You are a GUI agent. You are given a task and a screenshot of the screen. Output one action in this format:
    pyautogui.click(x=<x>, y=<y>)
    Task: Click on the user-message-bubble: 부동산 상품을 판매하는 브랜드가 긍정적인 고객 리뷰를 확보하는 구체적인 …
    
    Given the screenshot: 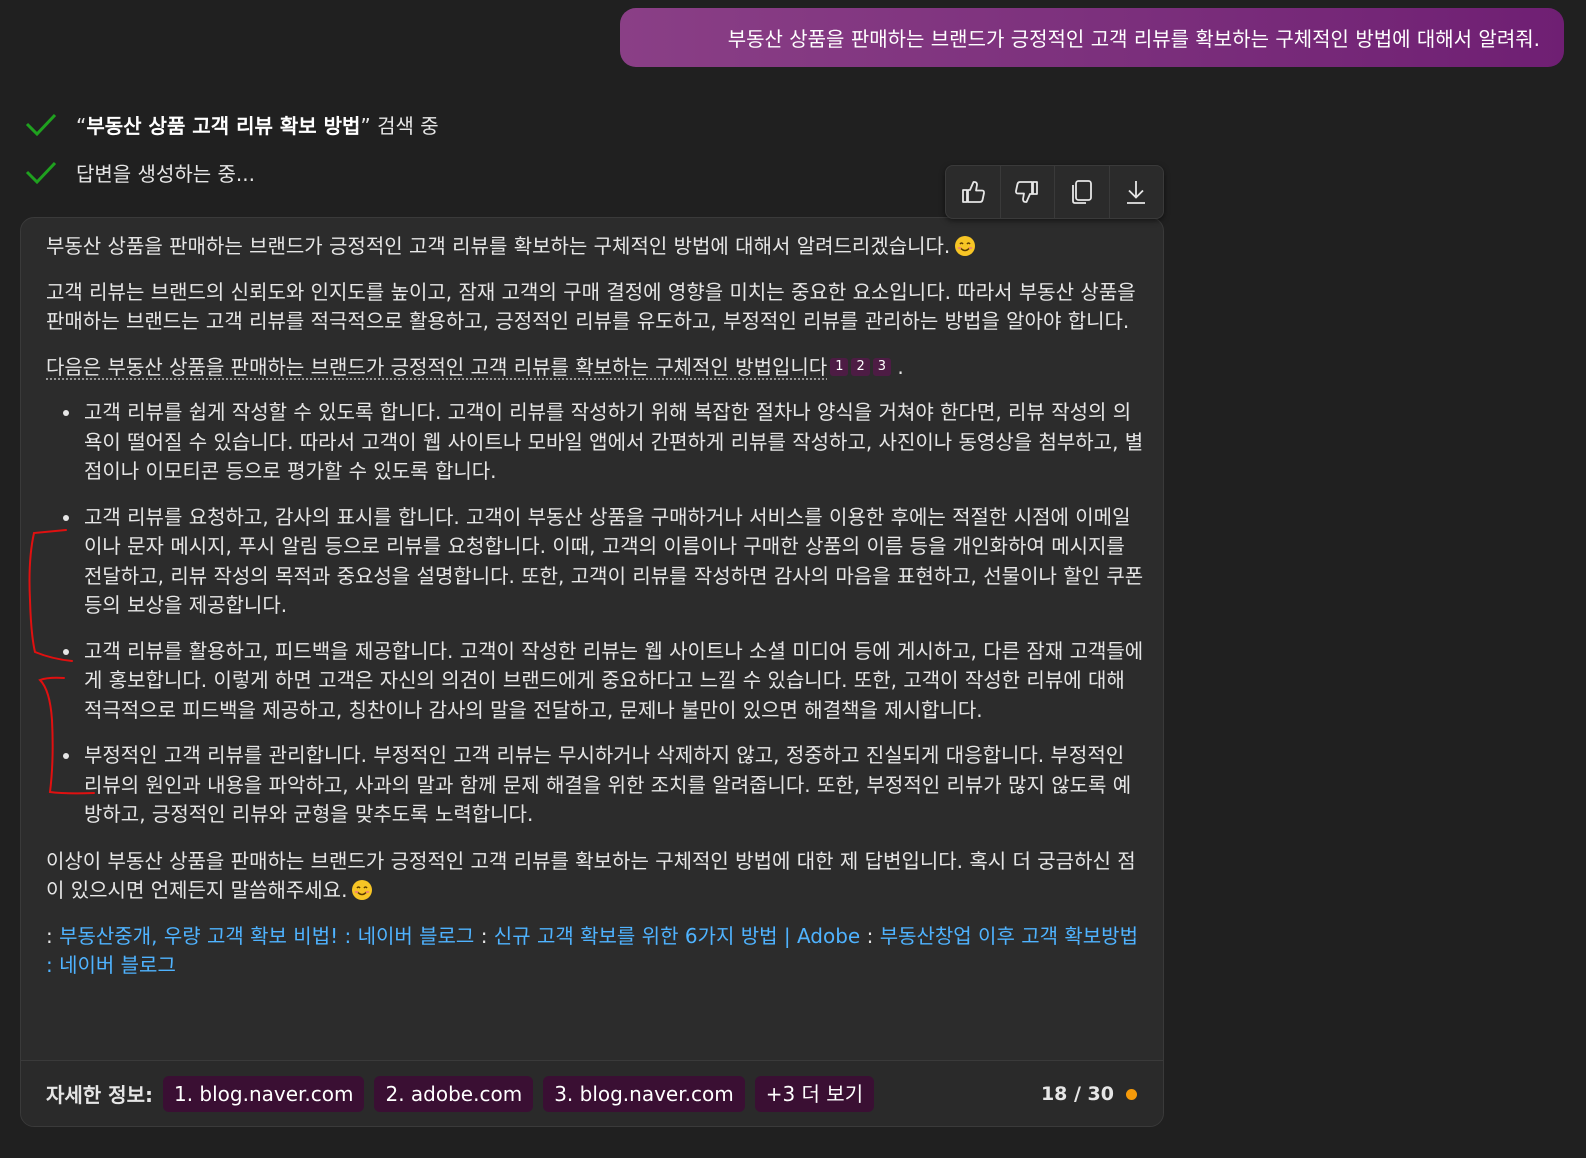 What is the action you would take?
    pyautogui.click(x=1092, y=37)
    